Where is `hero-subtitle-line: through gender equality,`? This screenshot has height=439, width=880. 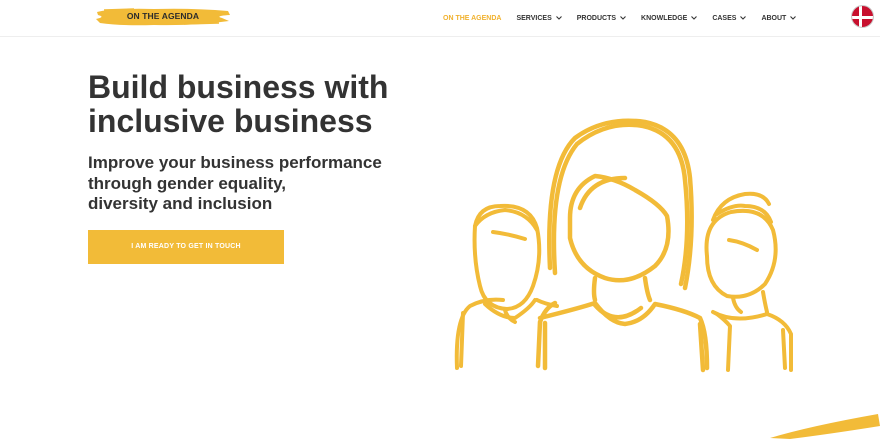 hero-subtitle-line: through gender equality, is located at coordinates (187, 183).